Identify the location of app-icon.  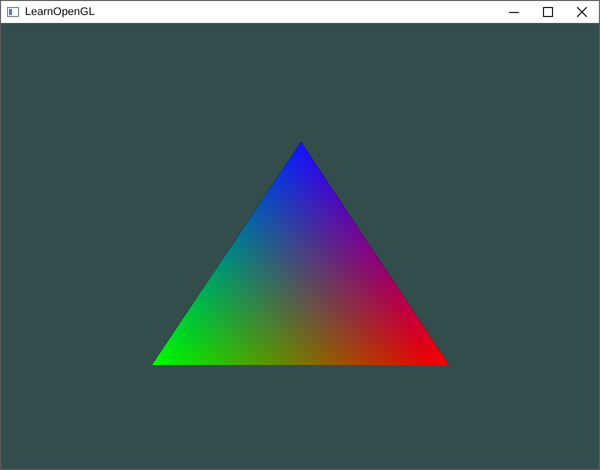
(13, 12).